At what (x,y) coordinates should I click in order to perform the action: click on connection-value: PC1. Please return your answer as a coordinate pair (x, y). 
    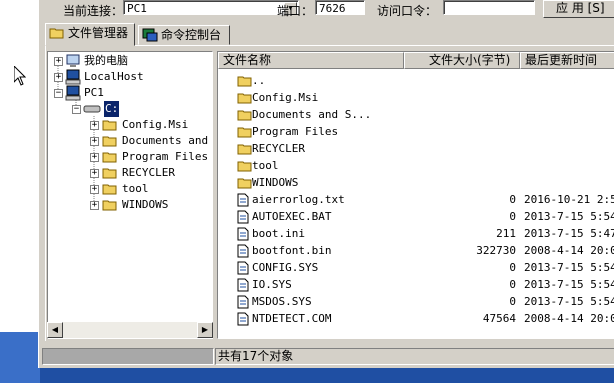
    Looking at the image, I should click on (137, 8).